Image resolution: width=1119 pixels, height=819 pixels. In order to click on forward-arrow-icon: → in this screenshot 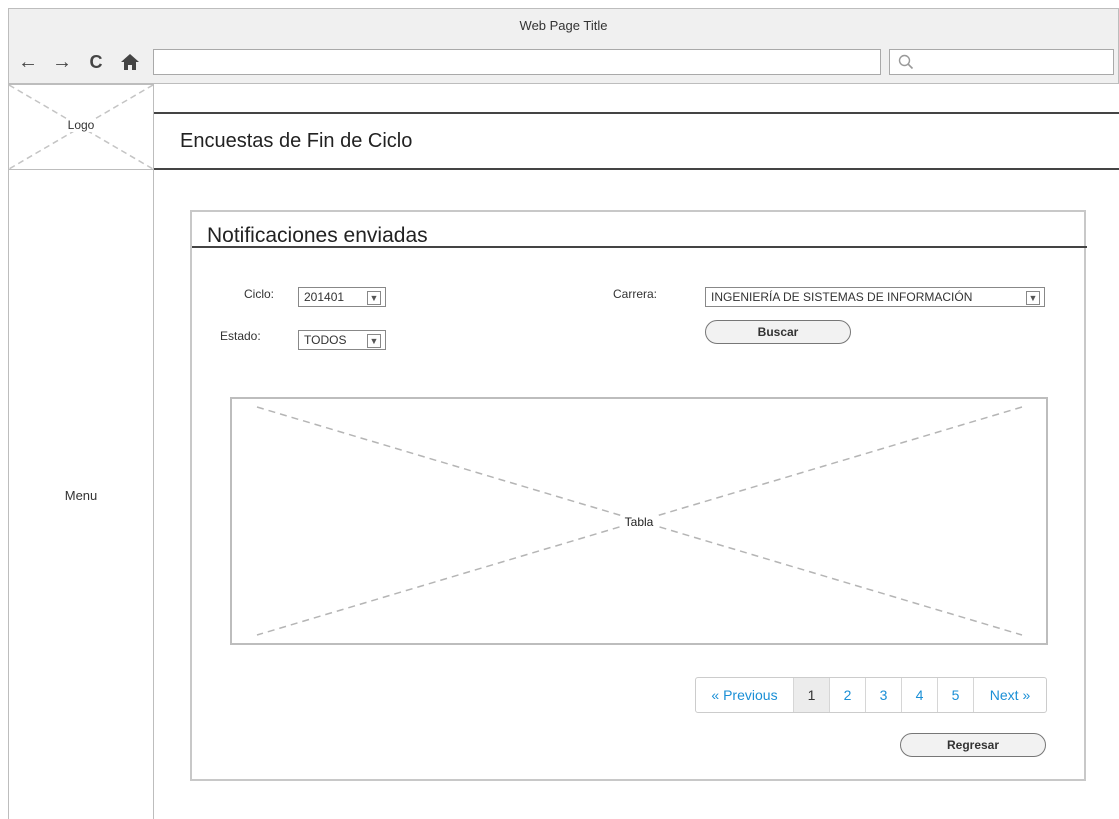, I will do `click(62, 62)`.